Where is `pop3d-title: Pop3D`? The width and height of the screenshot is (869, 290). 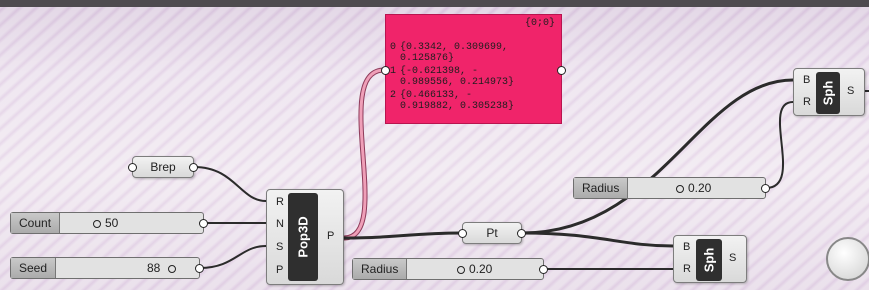 pop3d-title: Pop3D is located at coordinates (303, 237).